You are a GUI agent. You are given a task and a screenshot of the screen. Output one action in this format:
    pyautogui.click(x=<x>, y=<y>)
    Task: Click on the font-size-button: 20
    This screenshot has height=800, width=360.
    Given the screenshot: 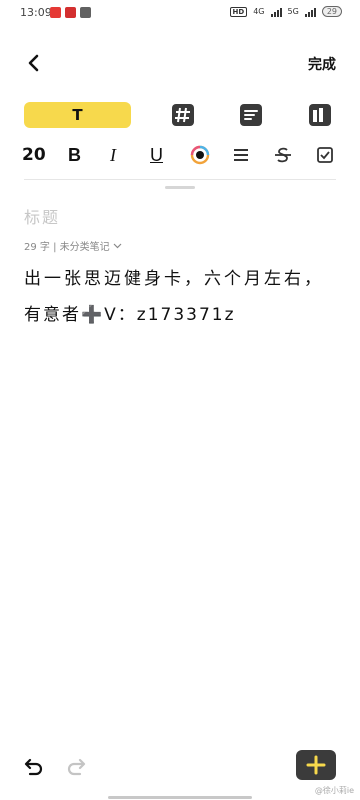 What is the action you would take?
    pyautogui.click(x=34, y=155)
    